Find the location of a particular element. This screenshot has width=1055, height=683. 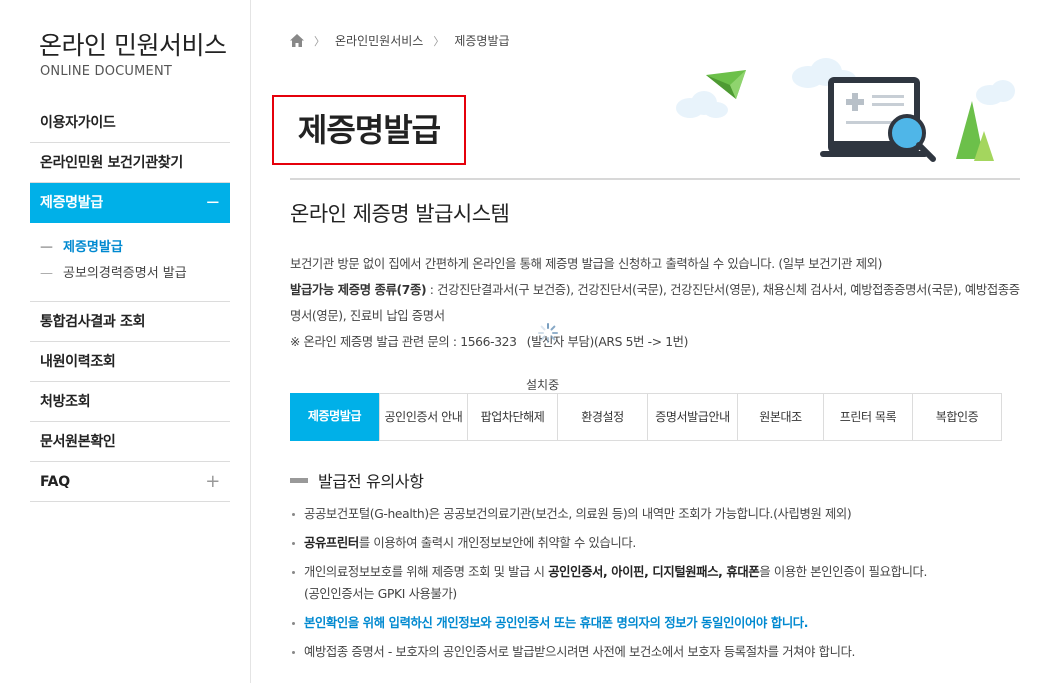

tab-settings: 환경설정 is located at coordinates (603, 417).